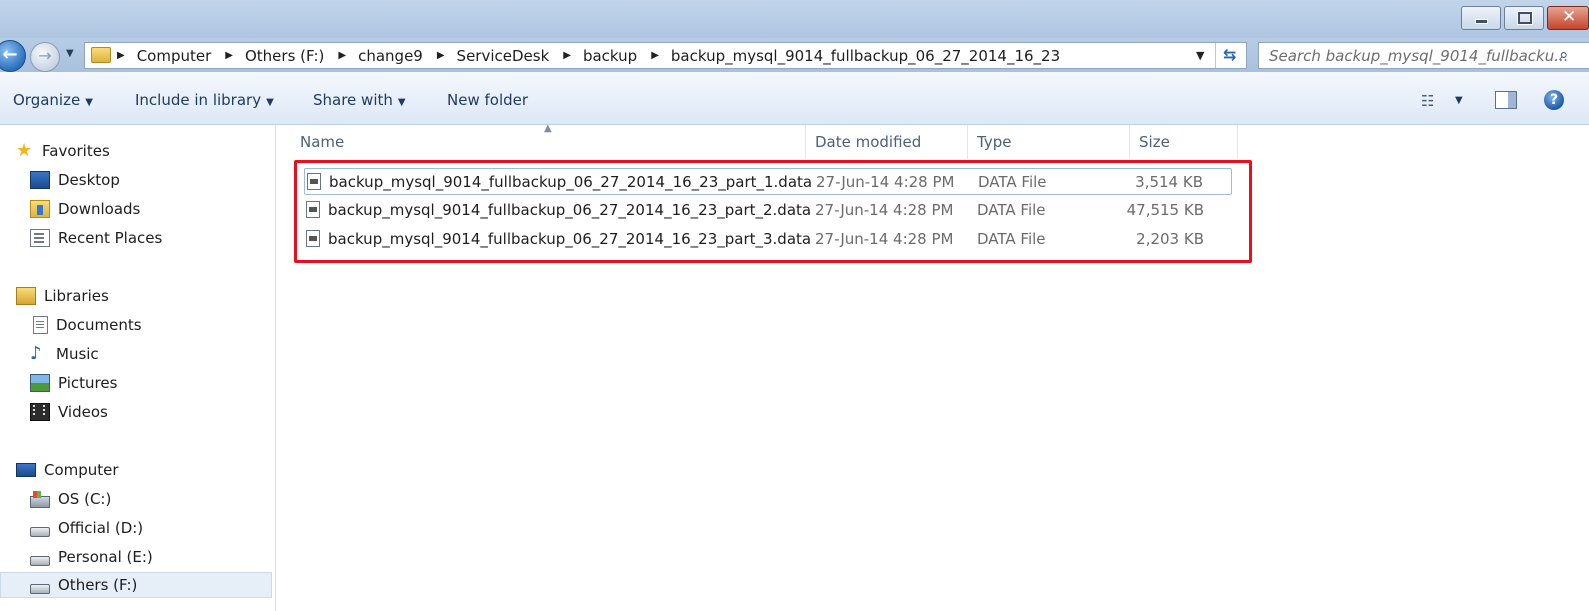 The width and height of the screenshot is (1589, 611). I want to click on nav-label: Videos, so click(83, 412).